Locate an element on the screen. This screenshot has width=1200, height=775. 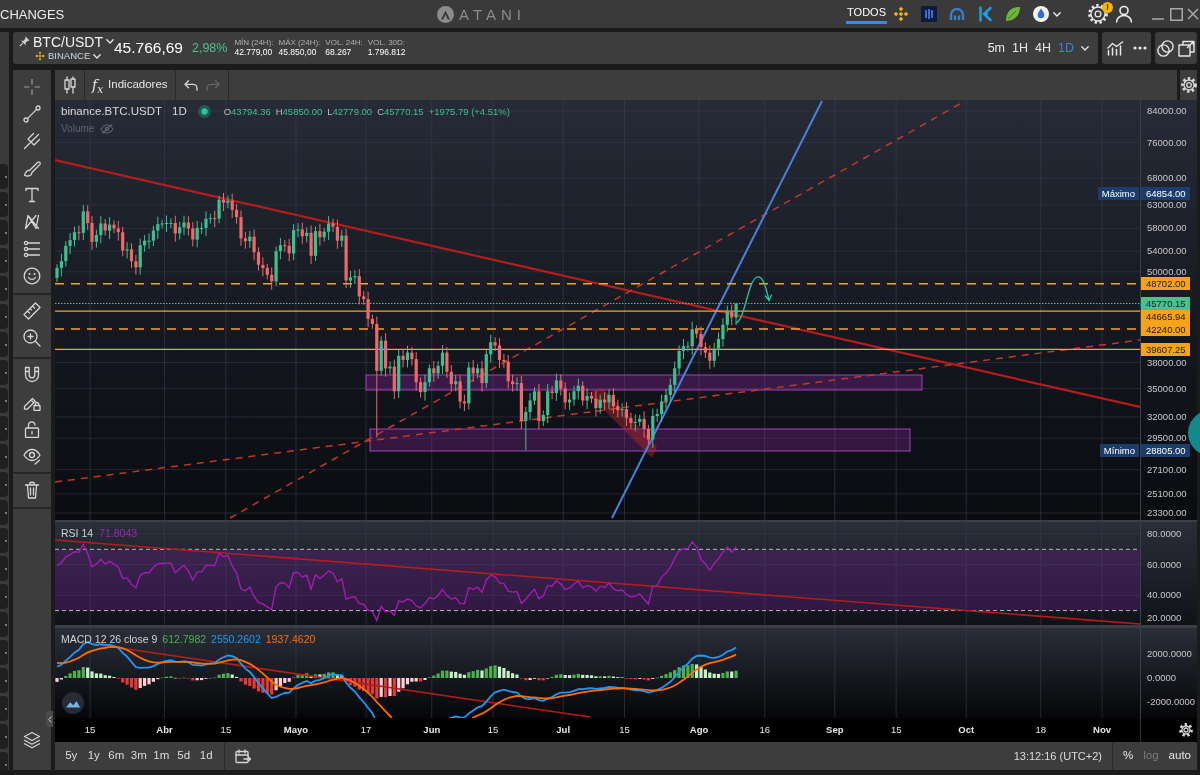
zoom-in-icon is located at coordinates (32, 337).